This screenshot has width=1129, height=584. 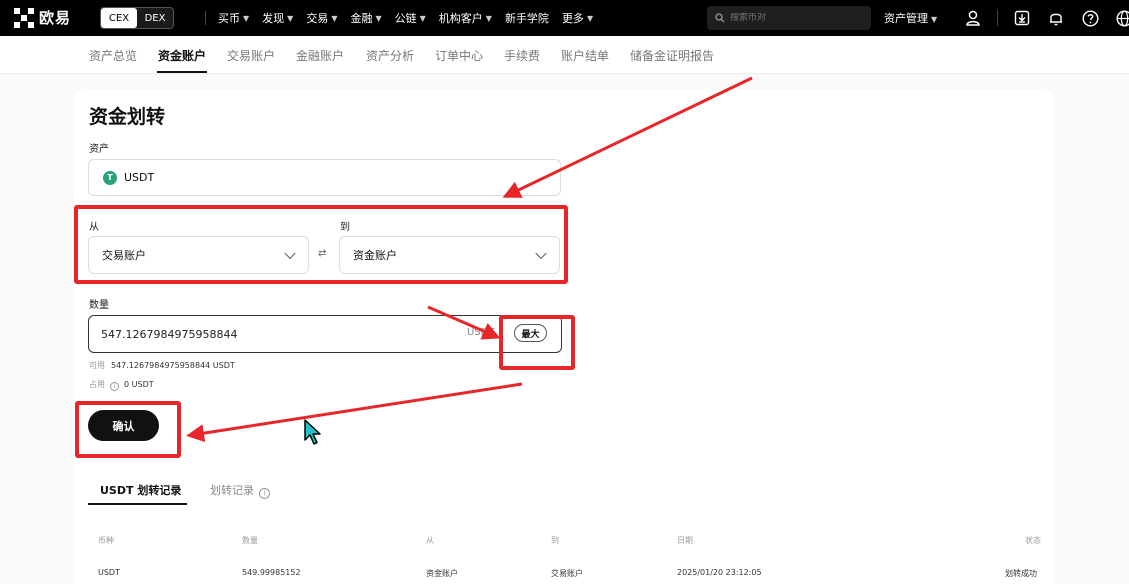 I want to click on menu-more: 更多 ▼, so click(x=577, y=18).